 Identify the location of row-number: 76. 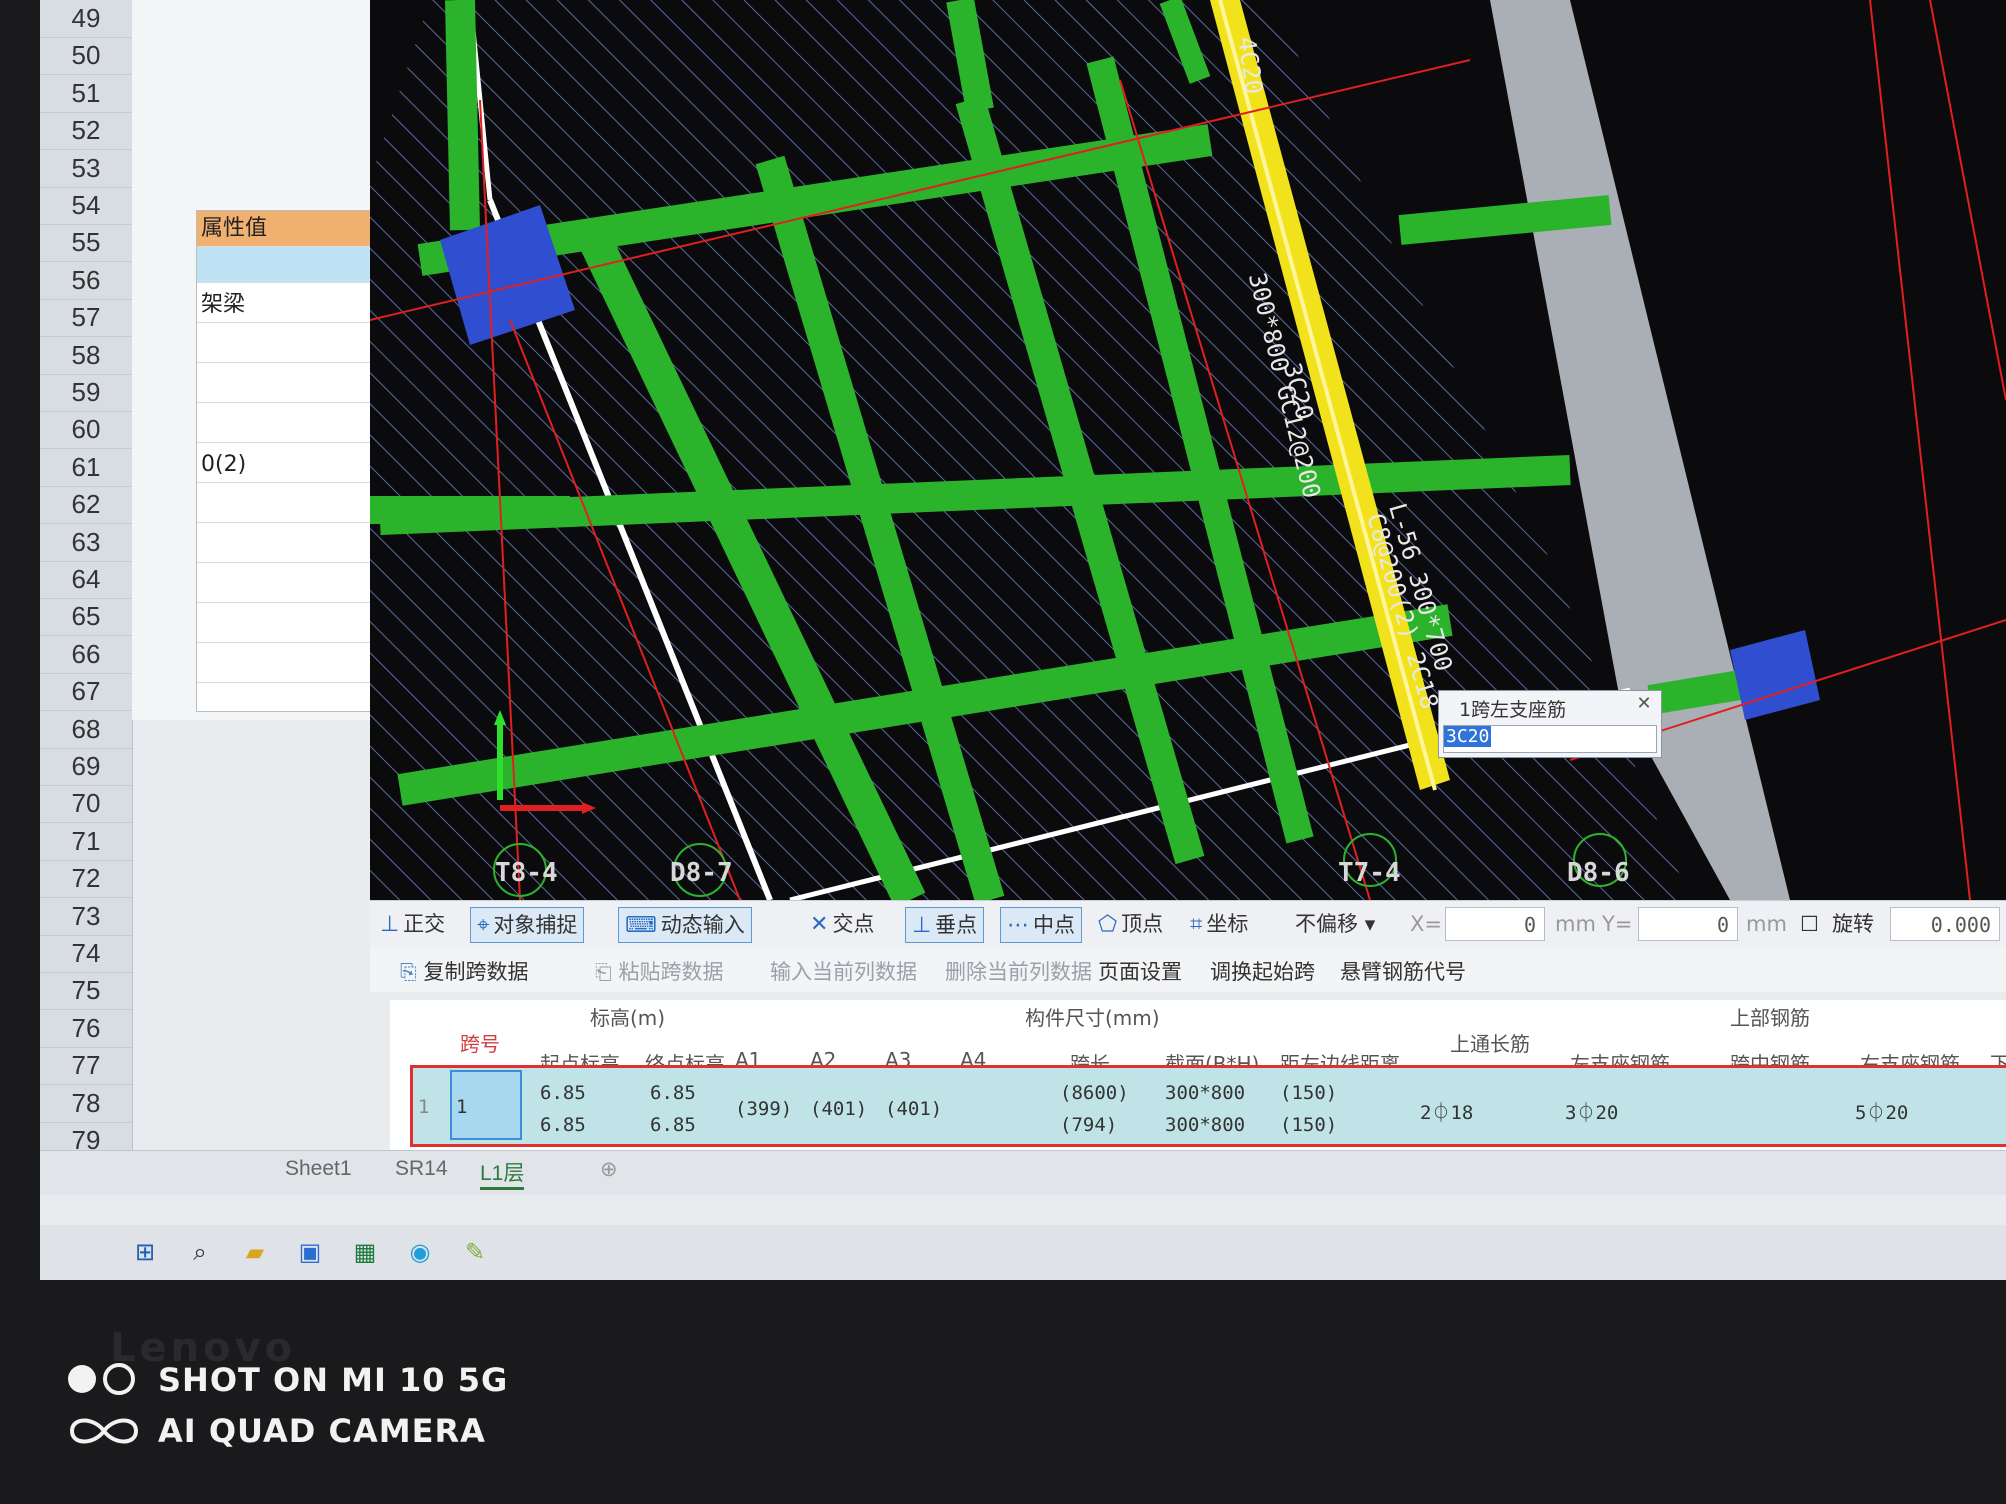
(86, 1029).